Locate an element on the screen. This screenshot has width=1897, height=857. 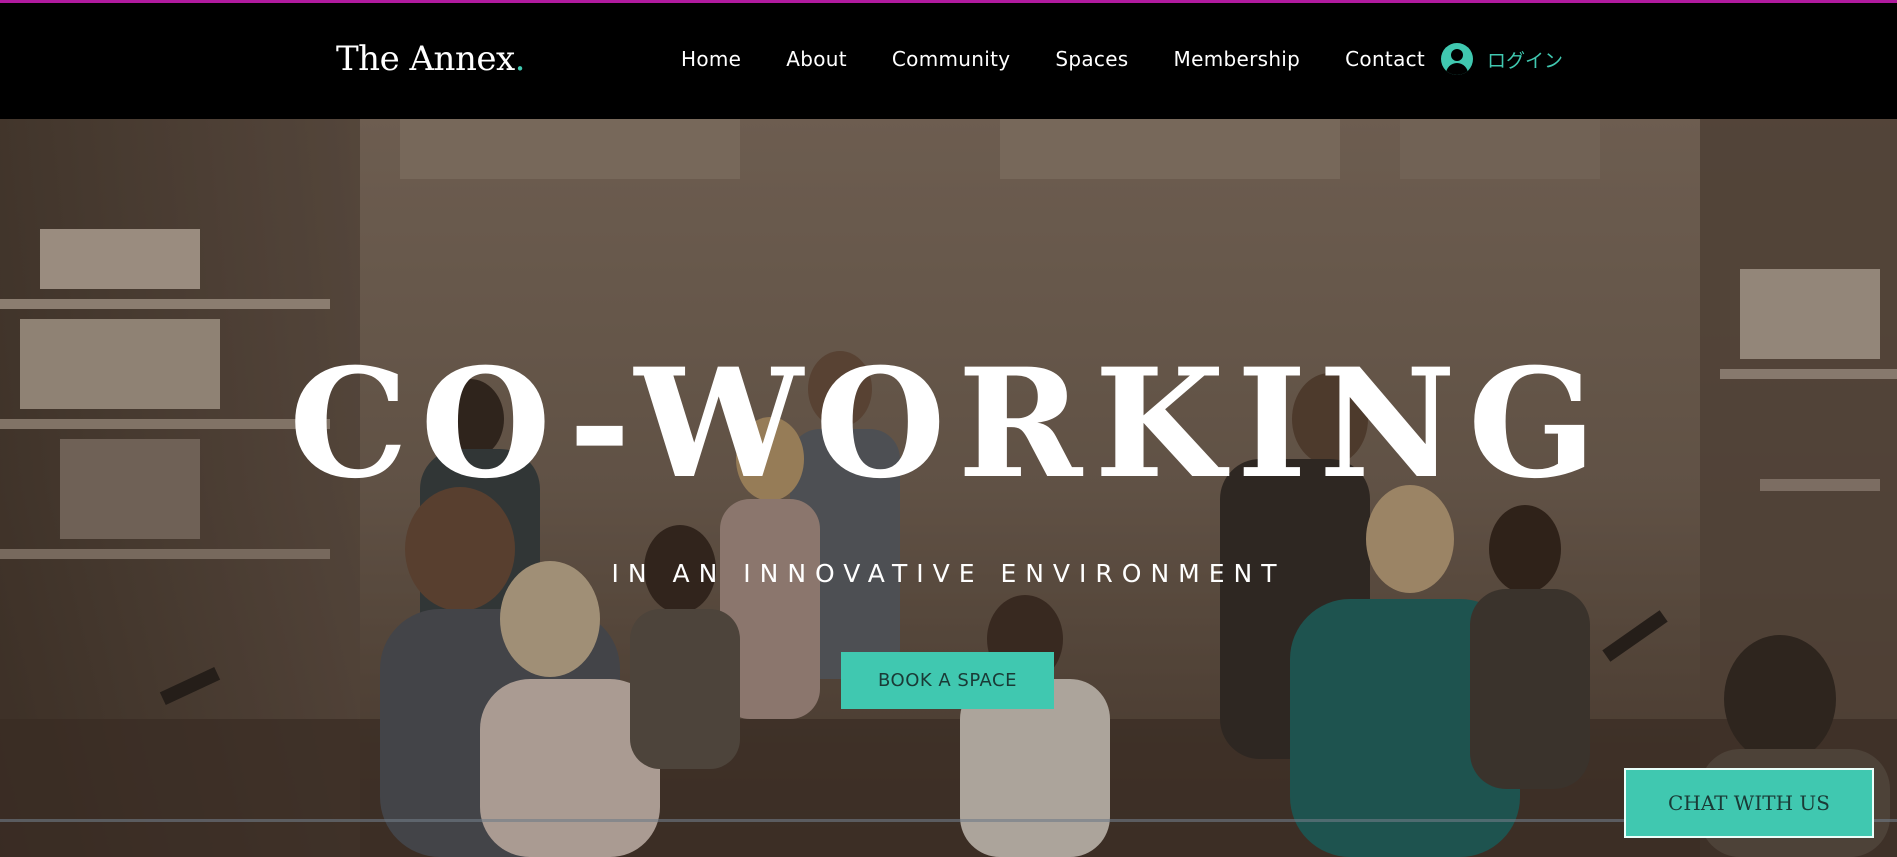
login-button: ログイン is located at coordinates (1502, 59).